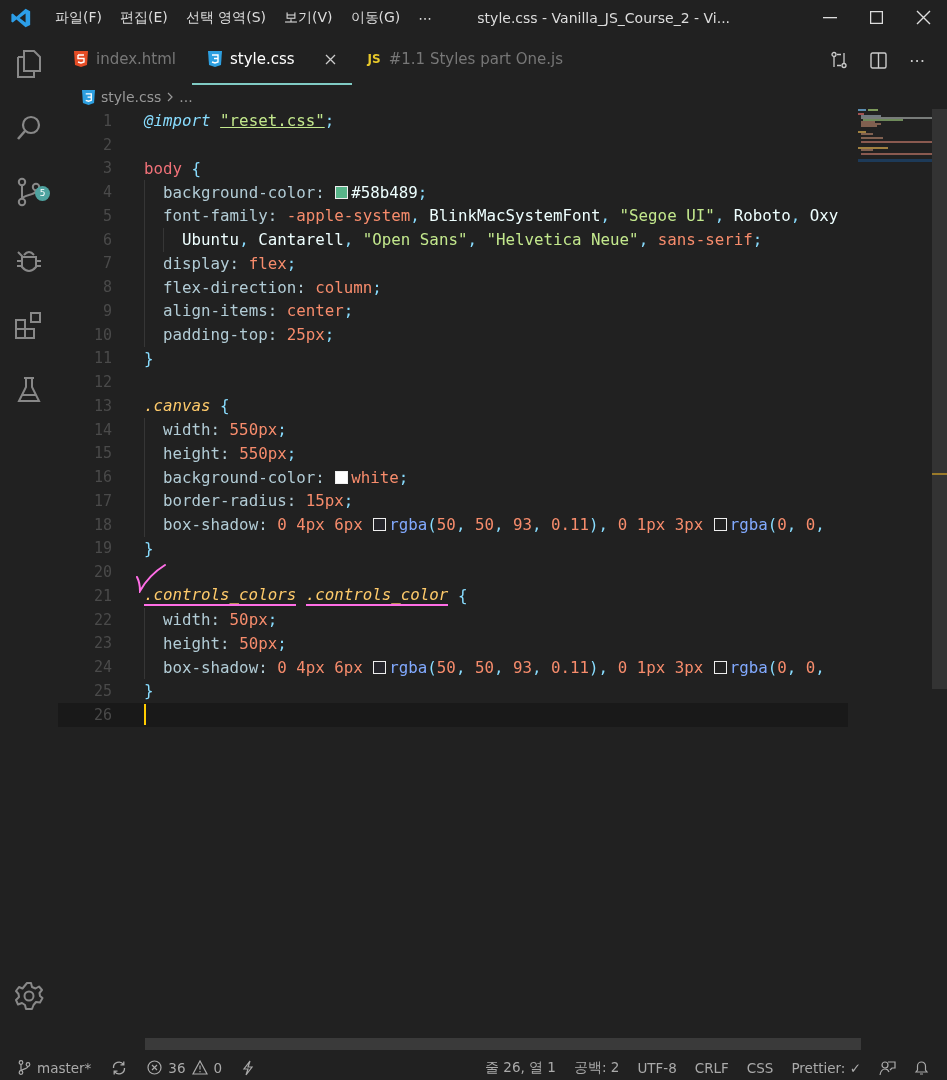 This screenshot has height=1080, width=947. I want to click on maximize-icon, so click(876, 17).